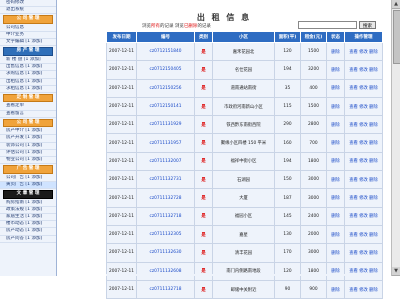 This screenshot has width=400, height=299. Describe the element at coordinates (28, 43) in the screenshot. I see `sidebar-item: 文字编辑 [1 添加]` at that location.